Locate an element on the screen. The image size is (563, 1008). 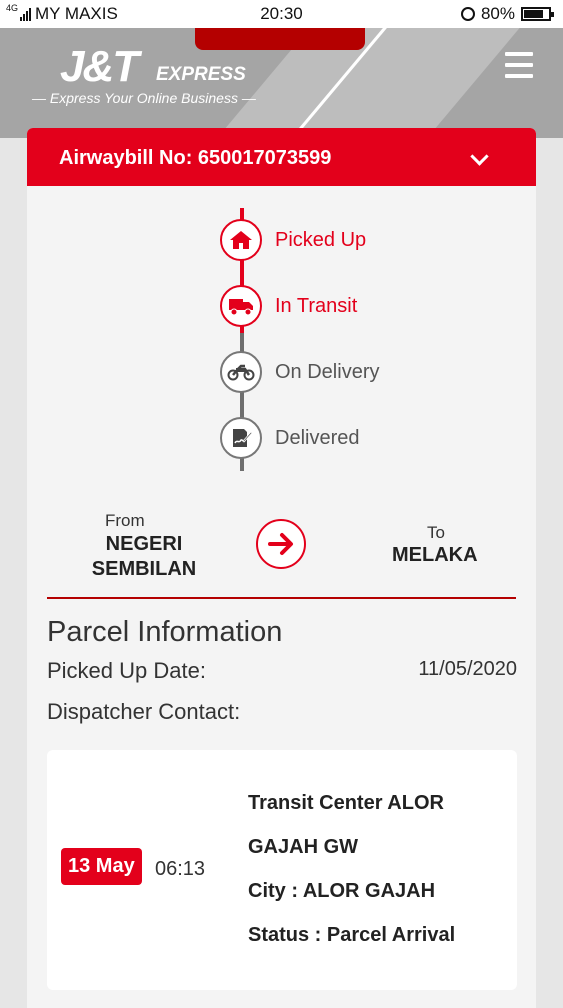
step-label: On Delivery is located at coordinates (327, 371).